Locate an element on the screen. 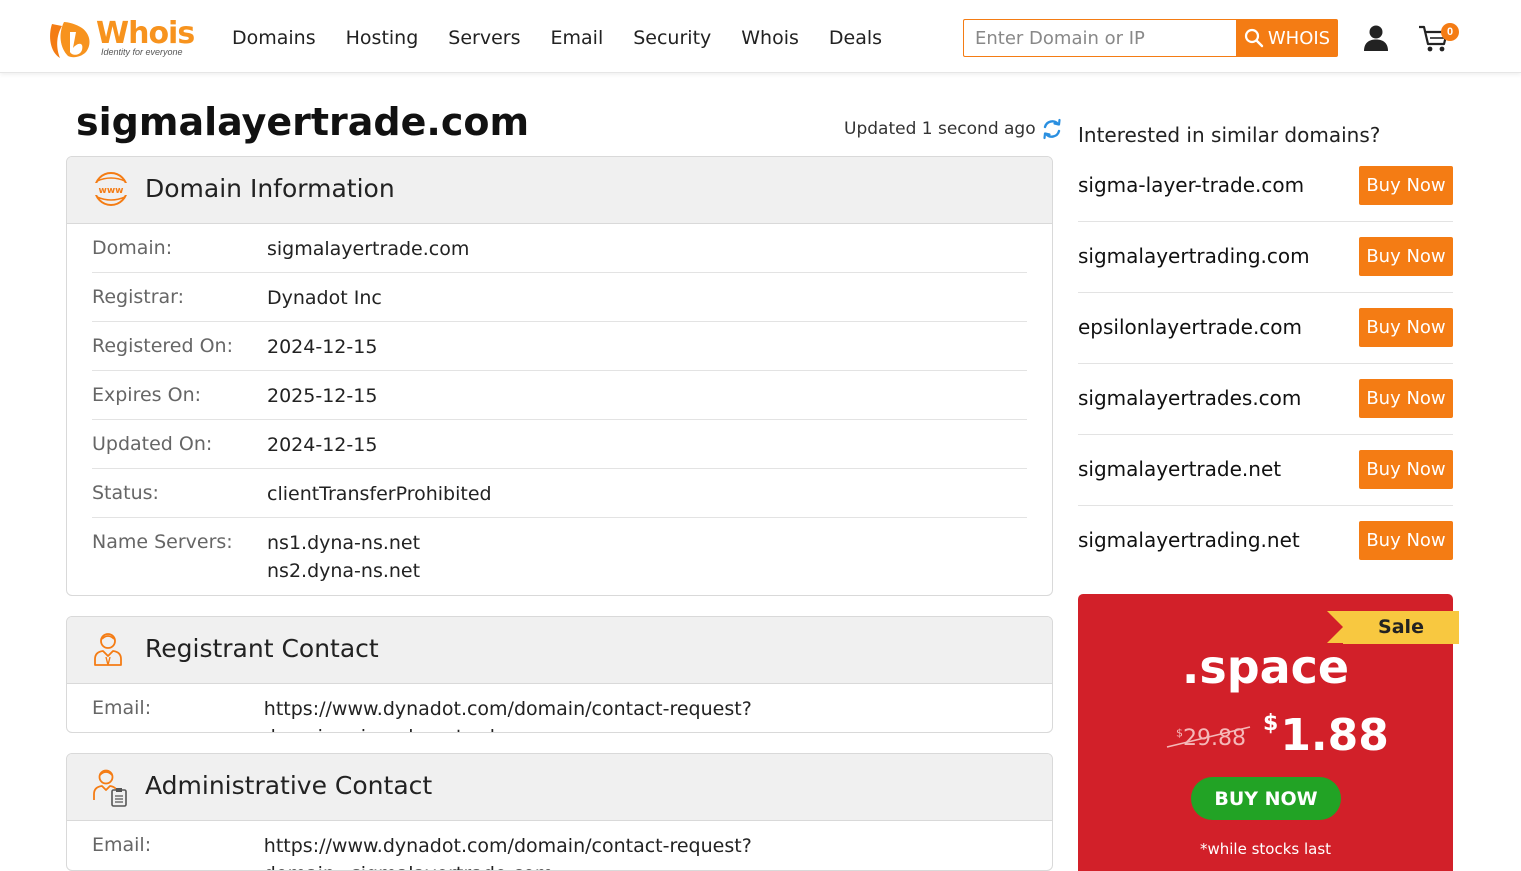  row-label: Domain: is located at coordinates (132, 248).